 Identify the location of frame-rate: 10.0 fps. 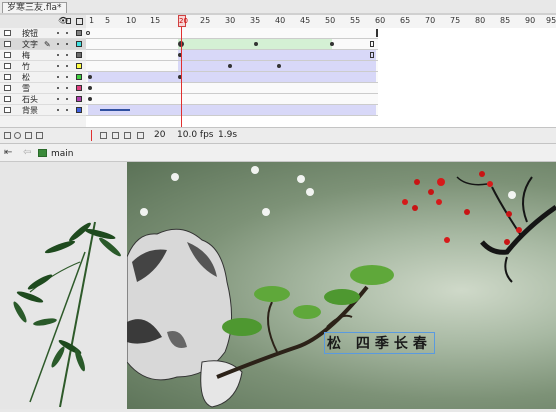
(195, 135).